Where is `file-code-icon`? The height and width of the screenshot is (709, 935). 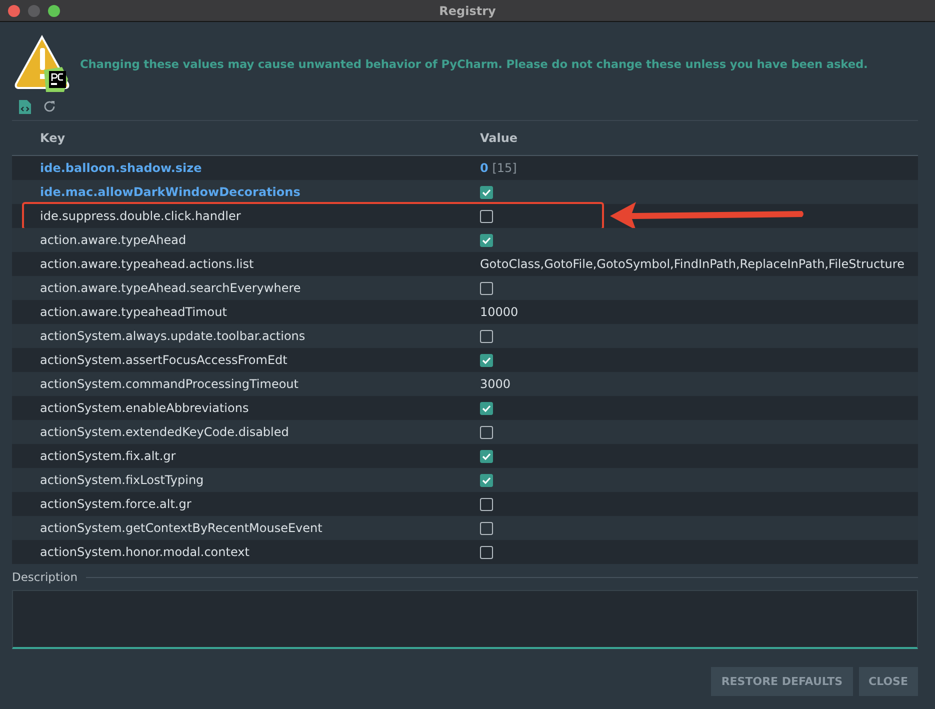
file-code-icon is located at coordinates (25, 107).